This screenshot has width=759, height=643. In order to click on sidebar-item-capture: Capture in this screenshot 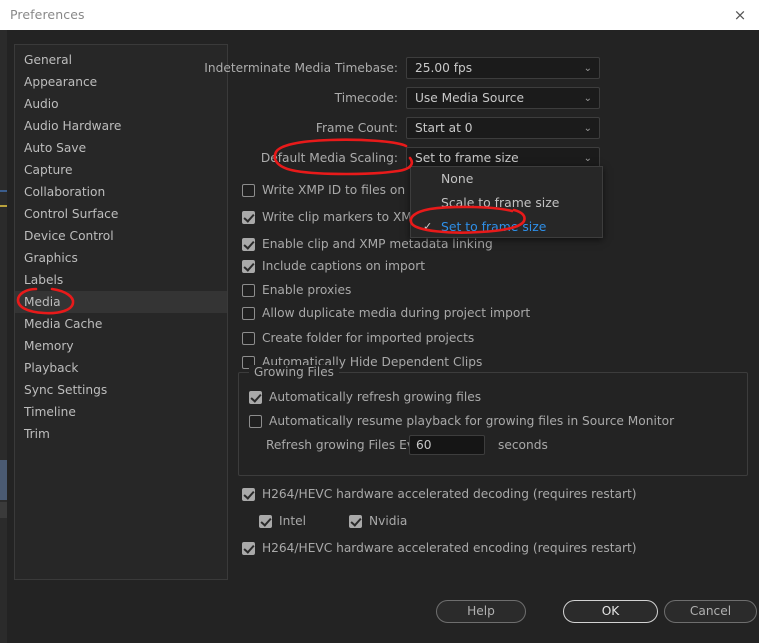, I will do `click(121, 170)`.